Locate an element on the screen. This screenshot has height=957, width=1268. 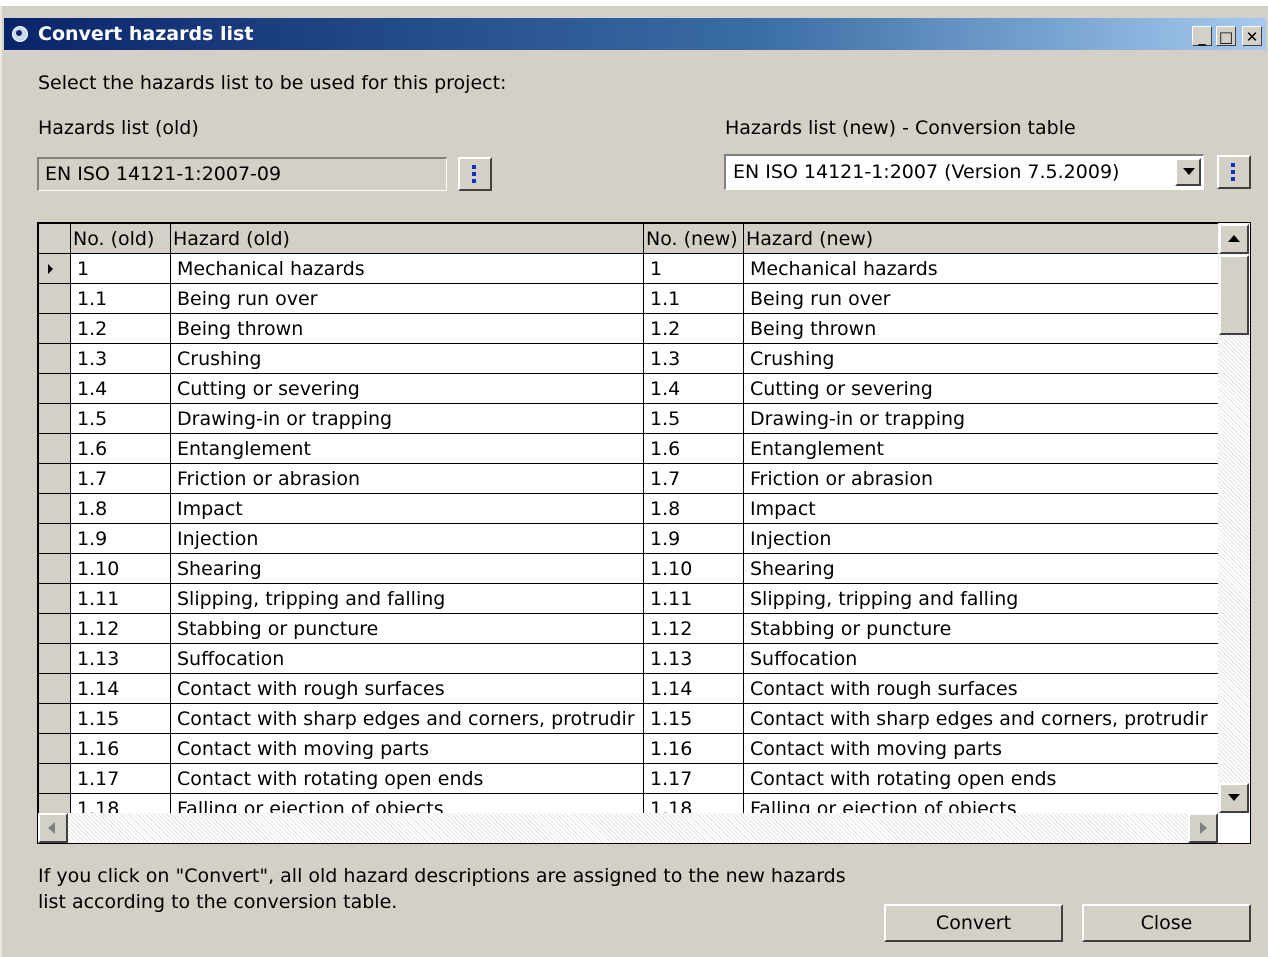
cell-no-new: 1.14 is located at coordinates (693, 688).